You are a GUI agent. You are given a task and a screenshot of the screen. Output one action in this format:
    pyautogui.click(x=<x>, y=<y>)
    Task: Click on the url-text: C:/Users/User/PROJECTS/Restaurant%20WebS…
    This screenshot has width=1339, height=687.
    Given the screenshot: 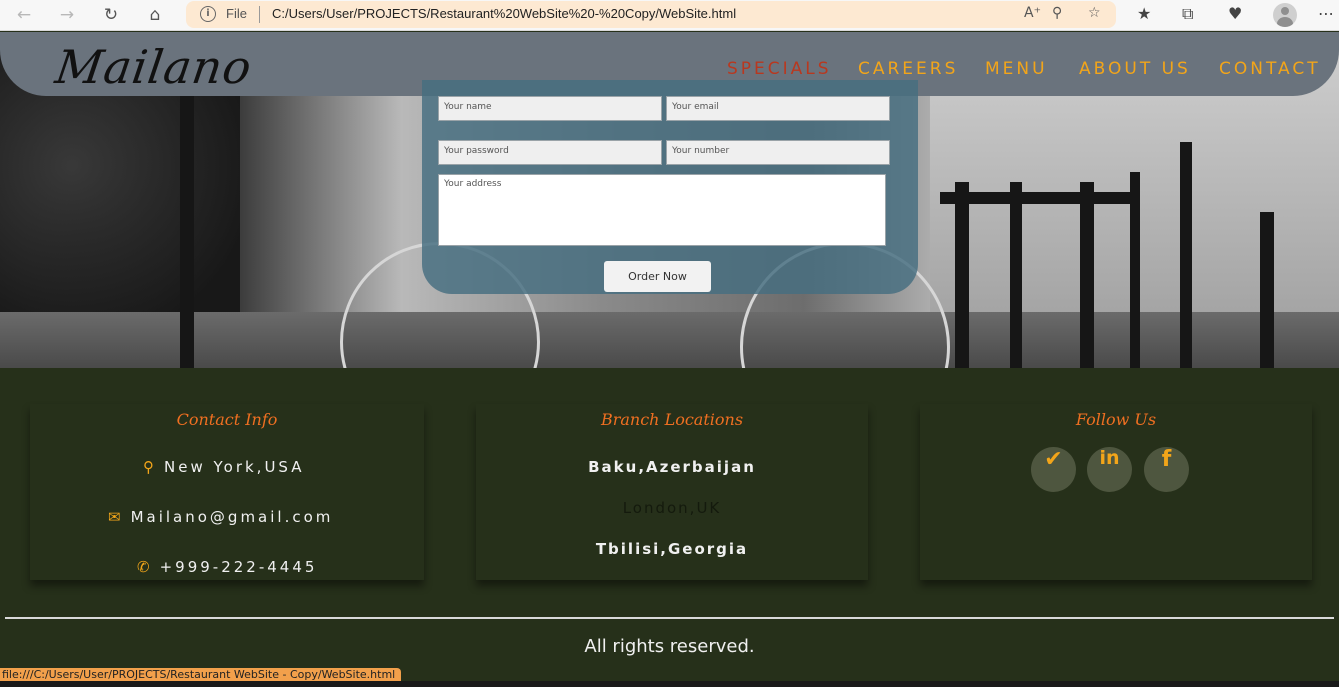 What is the action you would take?
    pyautogui.click(x=504, y=13)
    